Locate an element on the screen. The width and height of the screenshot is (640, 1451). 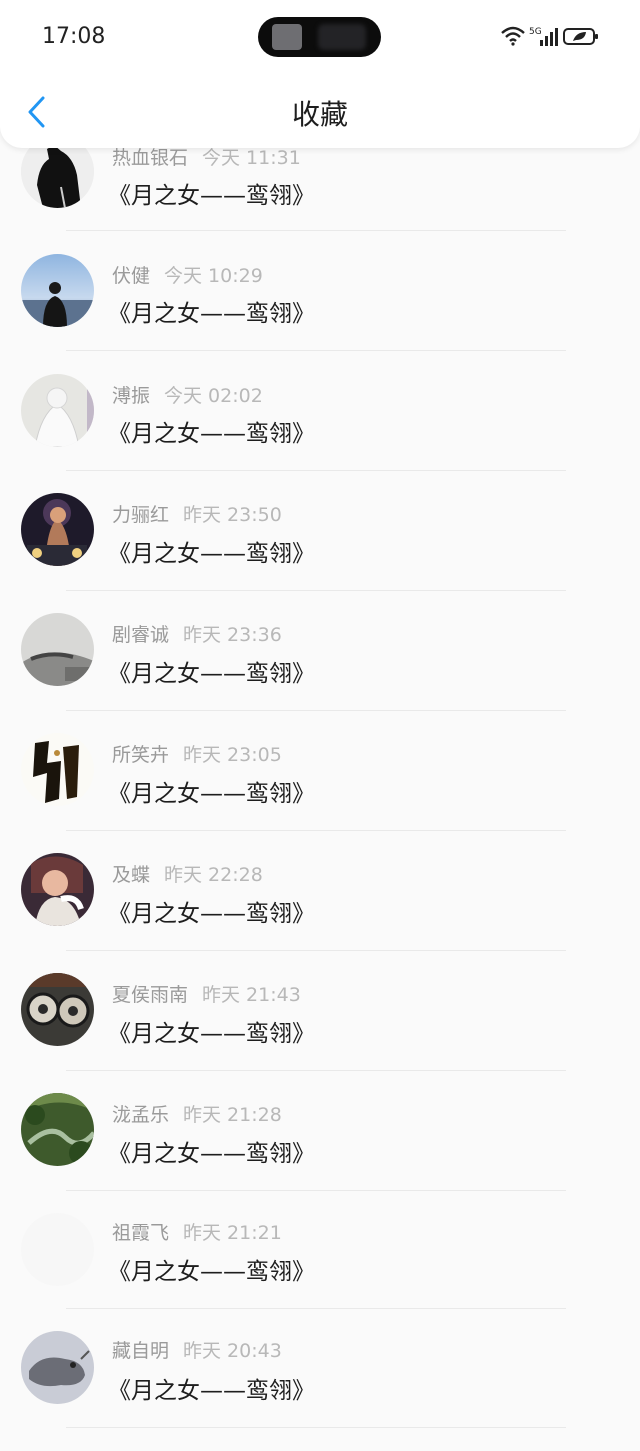
author-name: 祖霞飞 is located at coordinates (141, 1233).